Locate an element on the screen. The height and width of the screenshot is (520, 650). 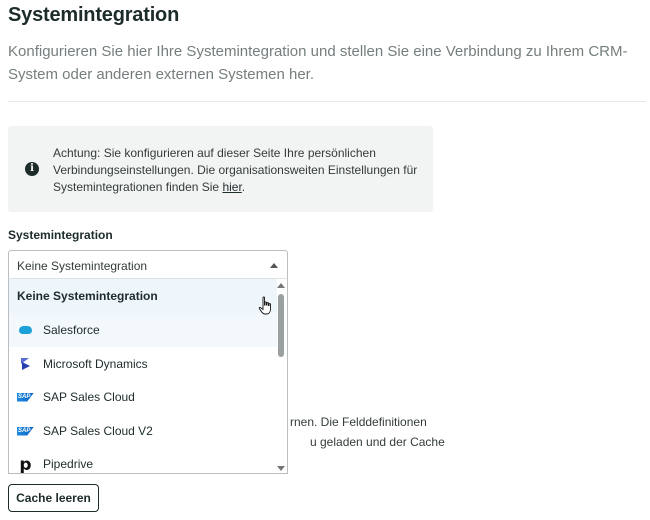
clear-cache-button: Cache leeren is located at coordinates (53, 498).